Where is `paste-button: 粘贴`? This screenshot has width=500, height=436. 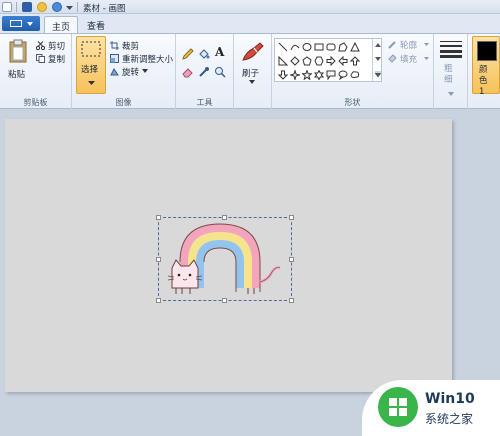
paste-button: 粘贴 is located at coordinates (16, 74).